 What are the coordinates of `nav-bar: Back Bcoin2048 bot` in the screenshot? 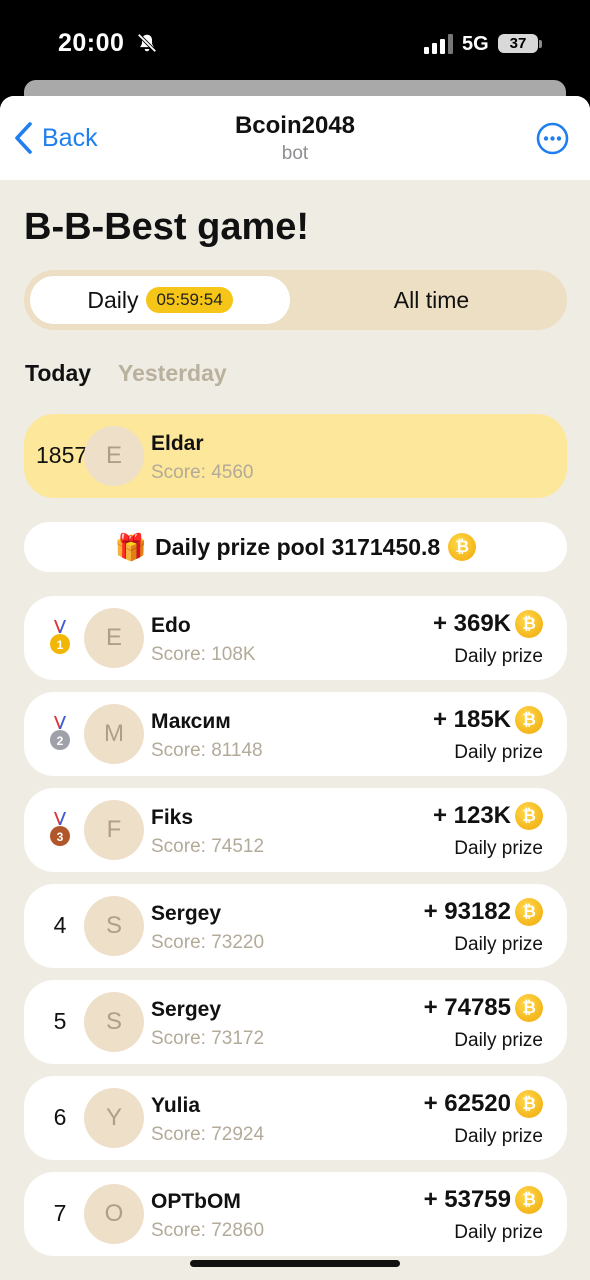 It's located at (295, 138).